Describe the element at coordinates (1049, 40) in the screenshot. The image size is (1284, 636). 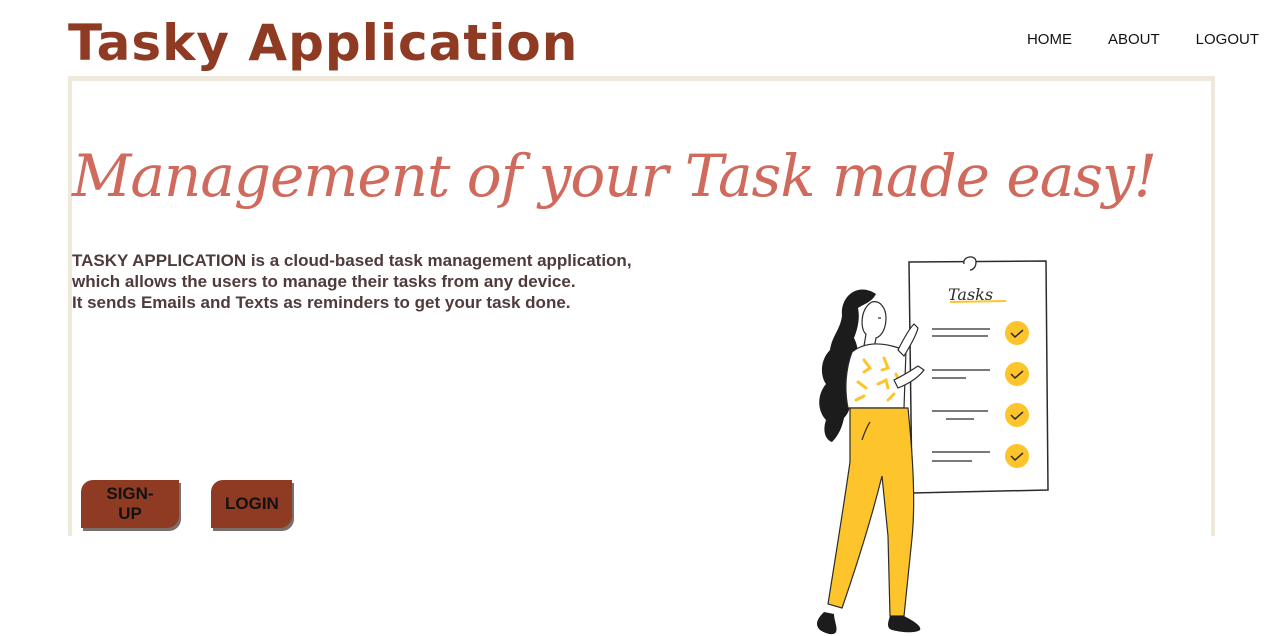
I see `nav-home-link: HOME` at that location.